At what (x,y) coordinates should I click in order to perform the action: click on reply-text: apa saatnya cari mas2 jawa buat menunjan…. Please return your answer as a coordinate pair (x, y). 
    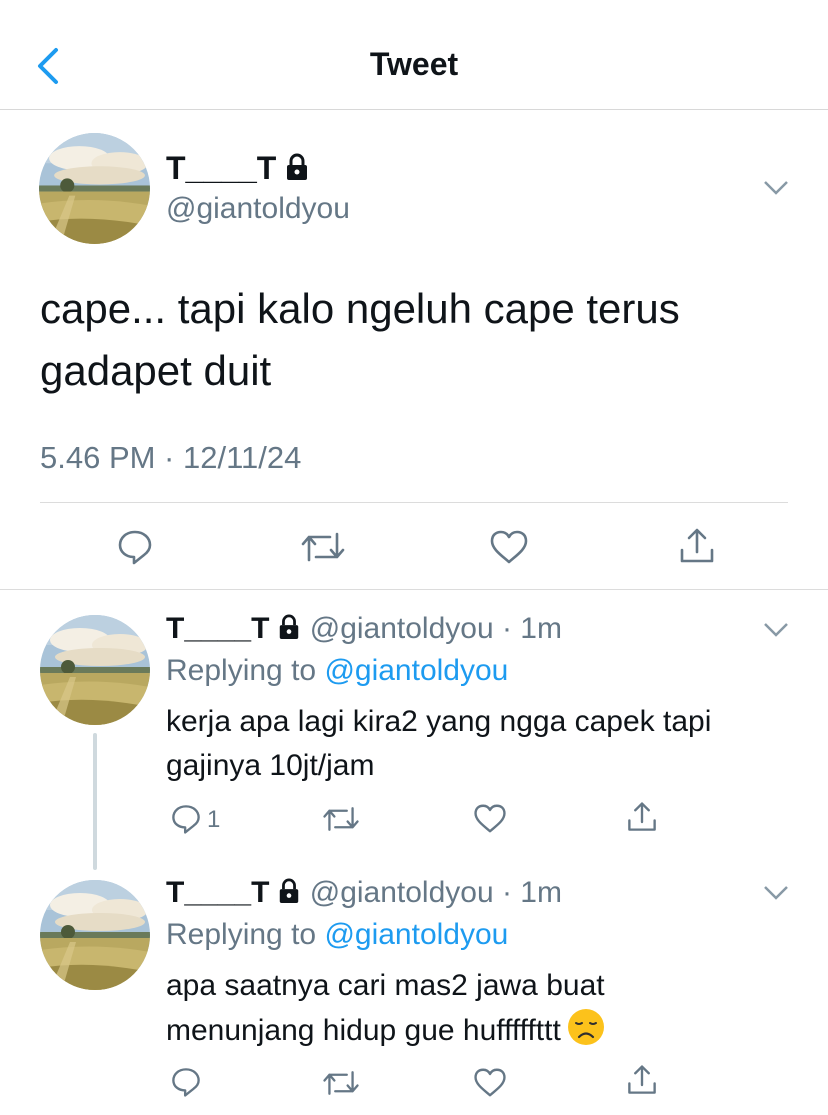
    Looking at the image, I should click on (471, 1008).